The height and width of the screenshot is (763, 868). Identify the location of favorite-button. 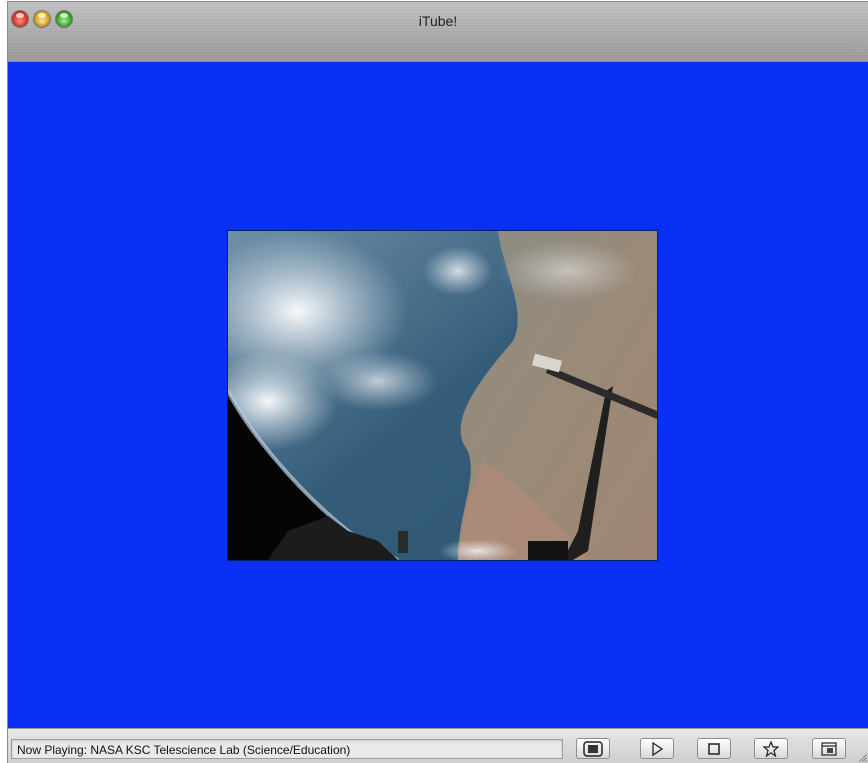
(771, 748).